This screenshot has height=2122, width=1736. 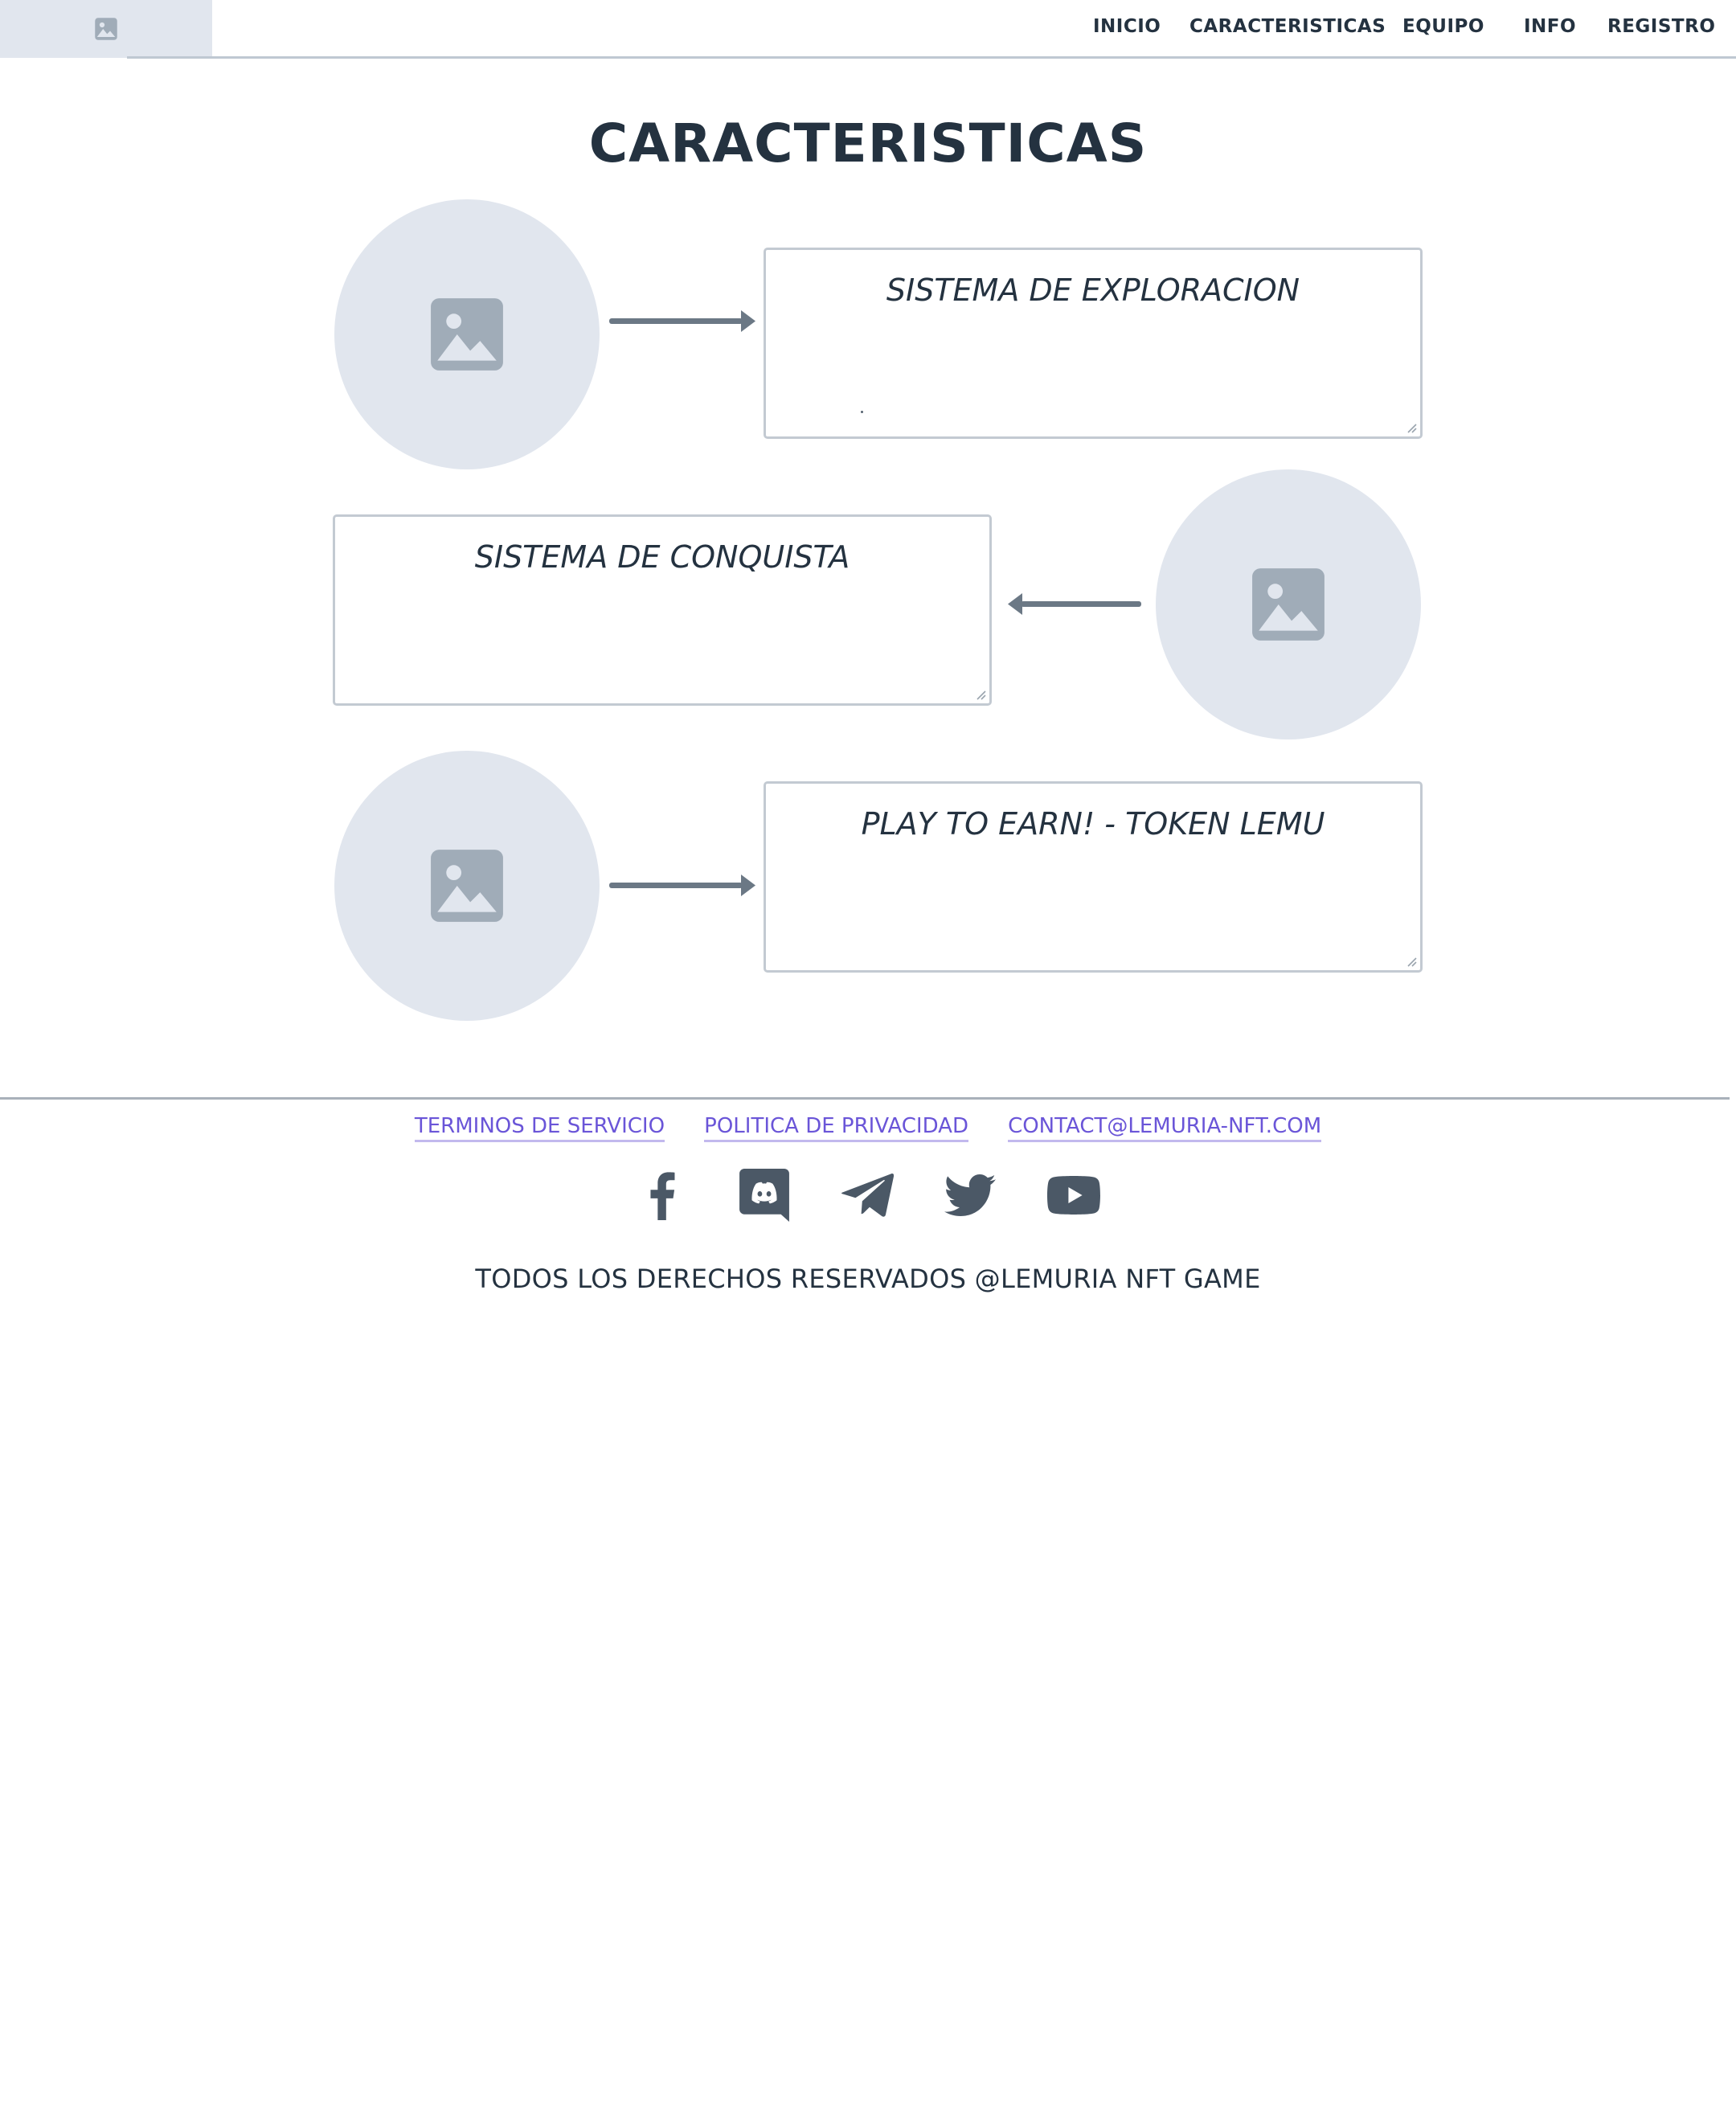 What do you see at coordinates (1093, 343) in the screenshot?
I see `feature-textarea-1: SISTEMA DE EXPLORACION` at bounding box center [1093, 343].